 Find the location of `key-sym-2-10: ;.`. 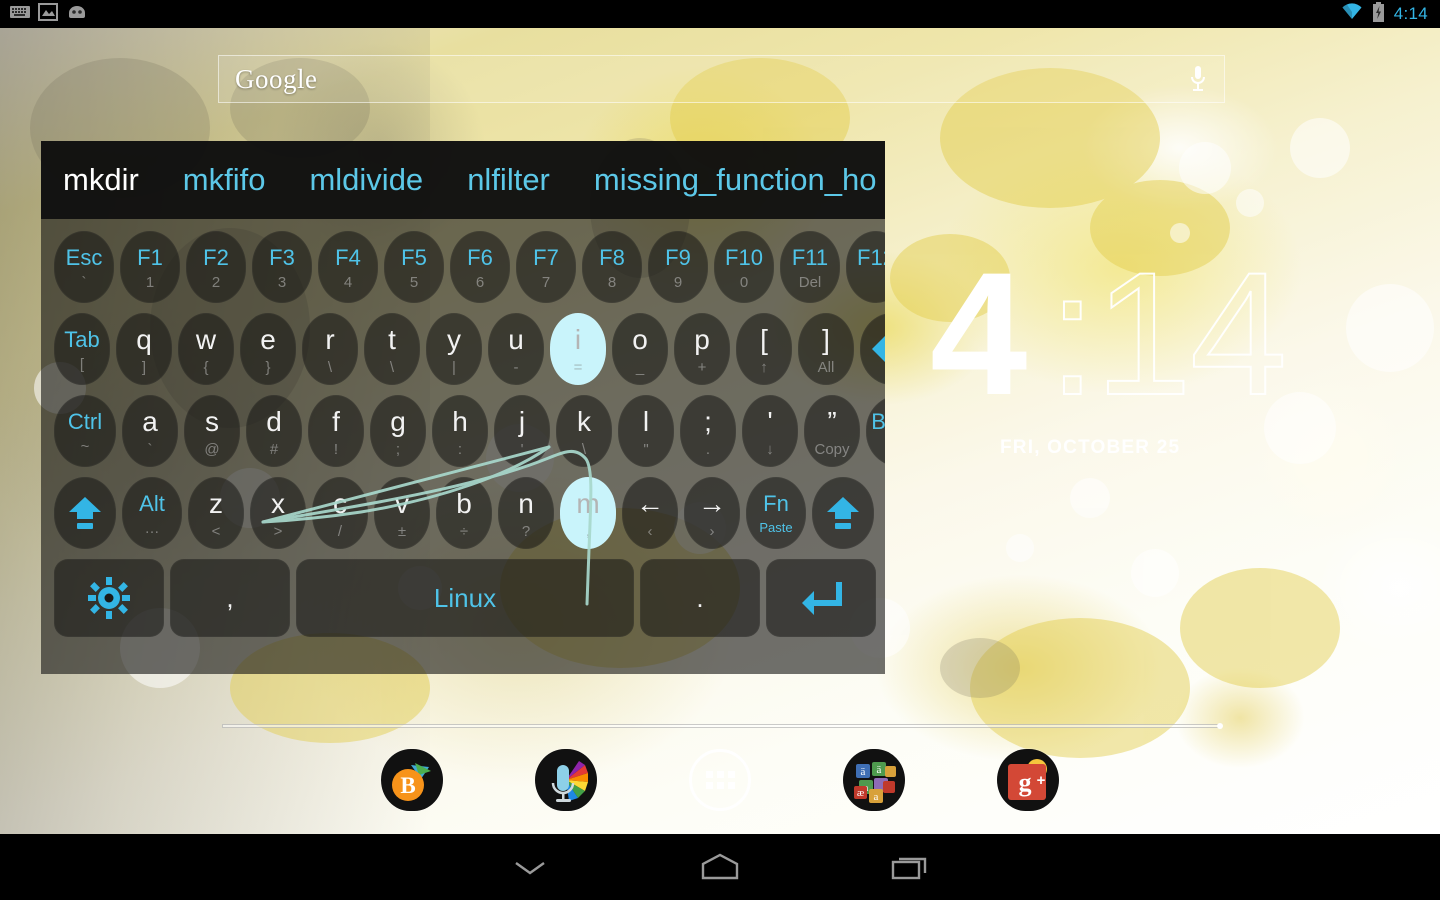

key-sym-2-10: ;. is located at coordinates (708, 431).